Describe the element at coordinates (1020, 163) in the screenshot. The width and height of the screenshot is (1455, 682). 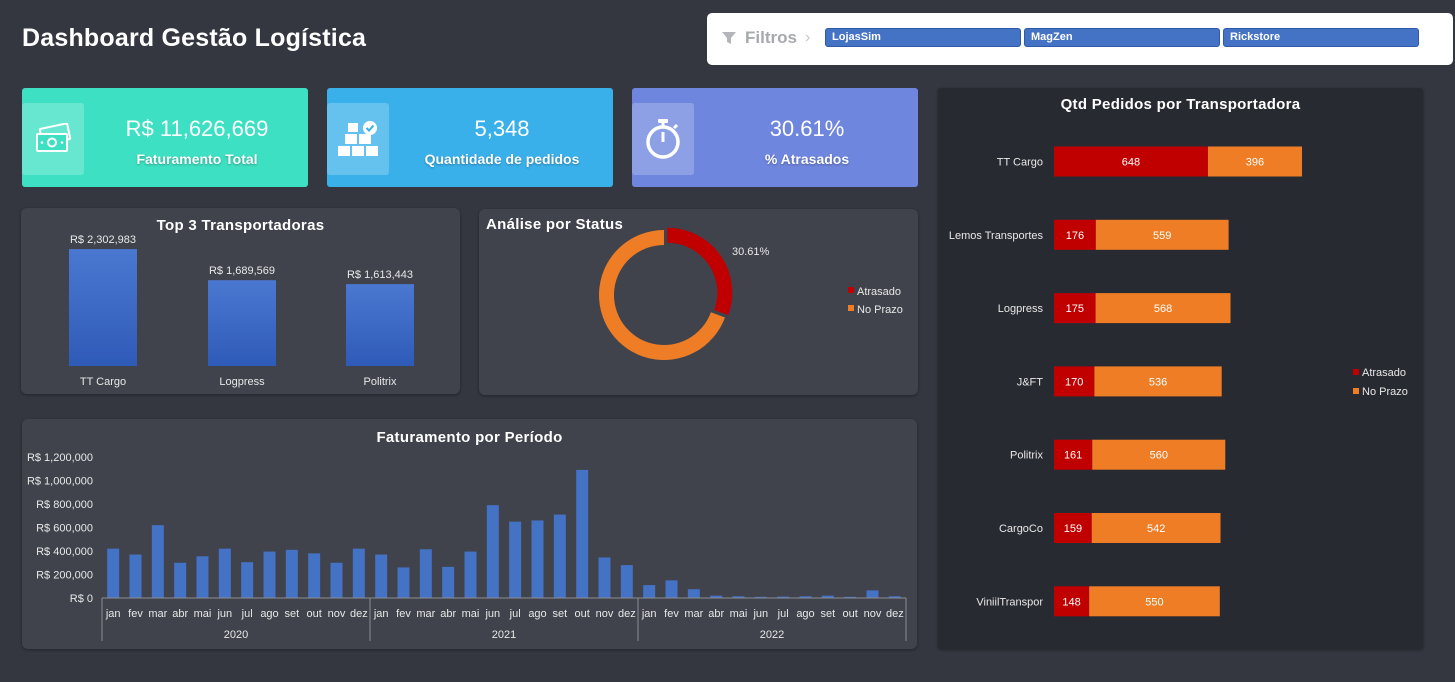
I see `category-label: TT Cargo` at that location.